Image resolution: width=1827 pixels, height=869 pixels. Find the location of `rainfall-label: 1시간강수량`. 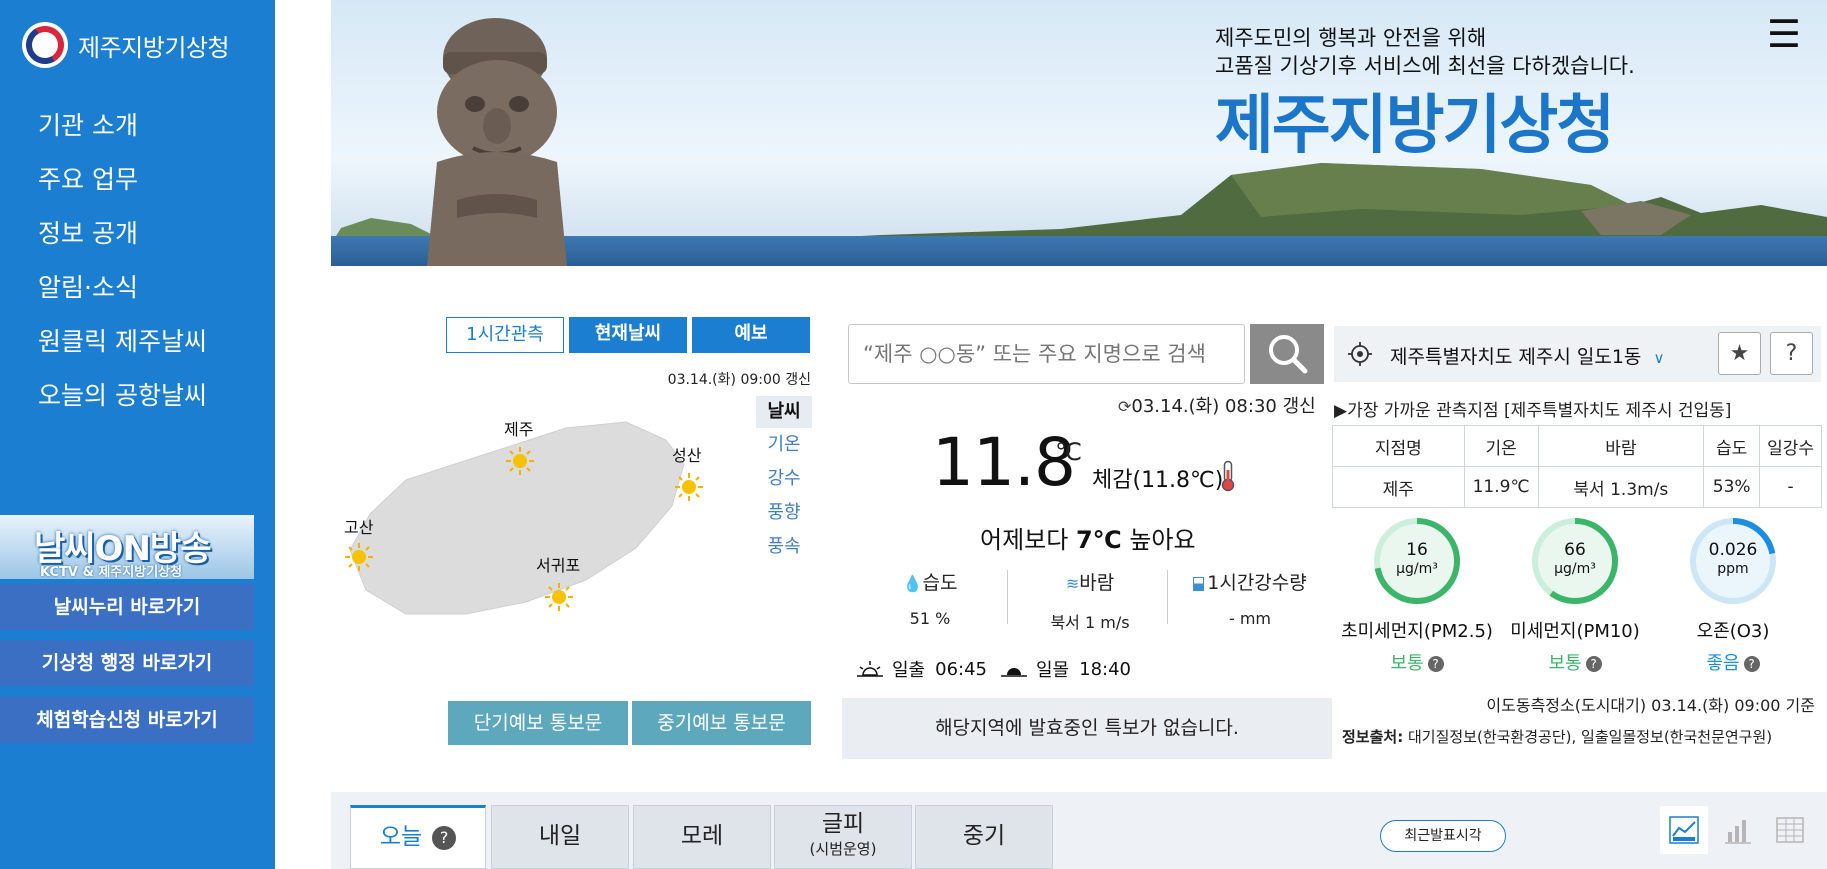

rainfall-label: 1시간강수량 is located at coordinates (1257, 583).